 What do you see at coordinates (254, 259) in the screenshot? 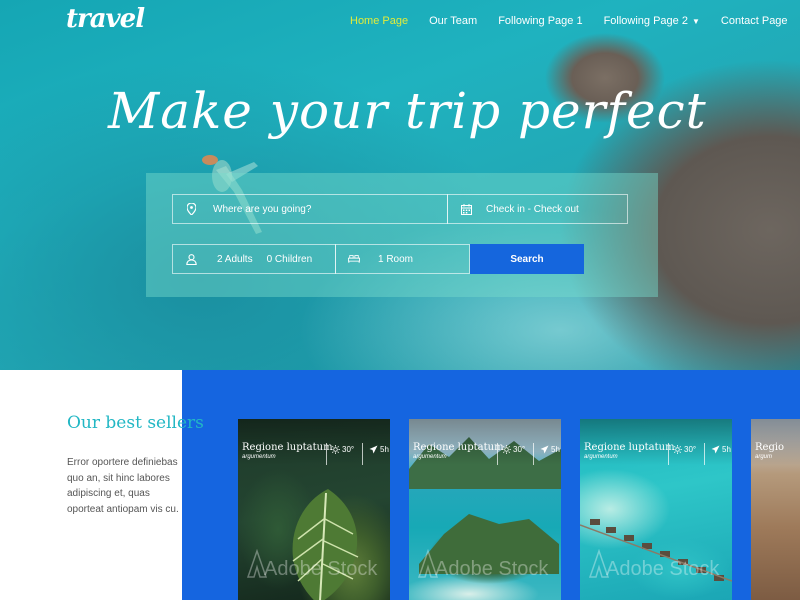
I see `guests-selector: 2 Adults 0 Children` at bounding box center [254, 259].